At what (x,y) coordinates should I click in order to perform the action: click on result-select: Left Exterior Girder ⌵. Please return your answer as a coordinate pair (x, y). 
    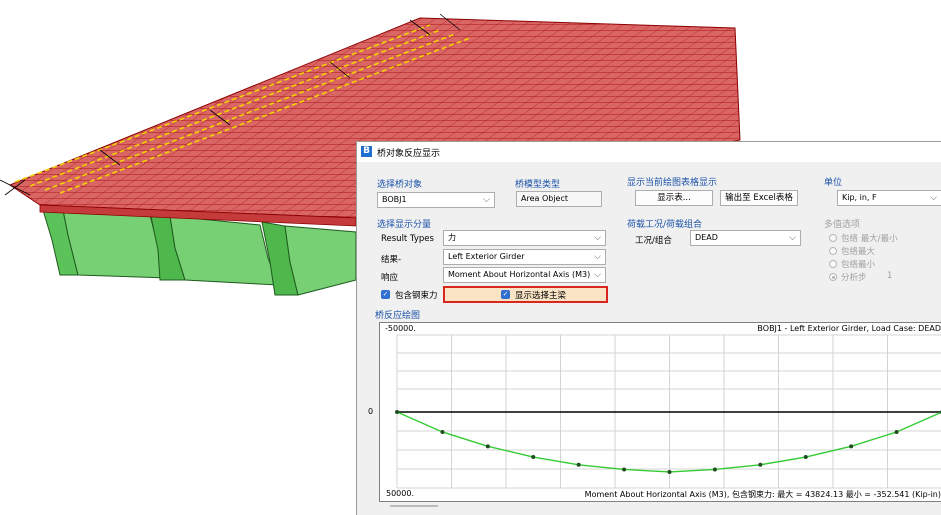
    Looking at the image, I should click on (524, 257).